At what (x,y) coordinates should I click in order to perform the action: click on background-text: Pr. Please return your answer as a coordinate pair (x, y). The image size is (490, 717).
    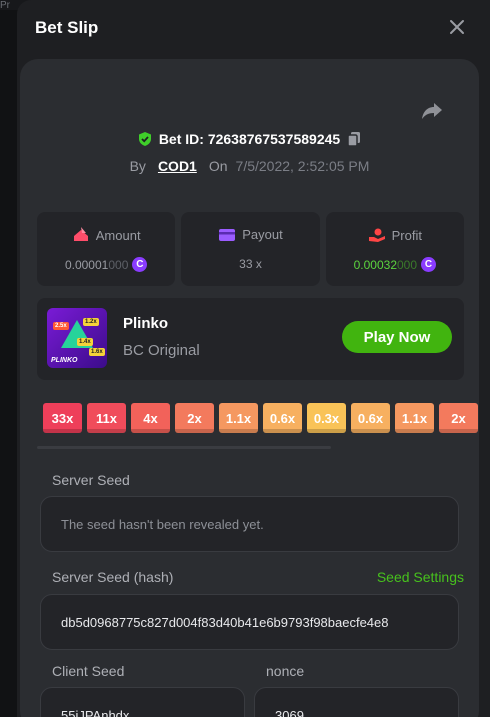
    Looking at the image, I should click on (5, 5).